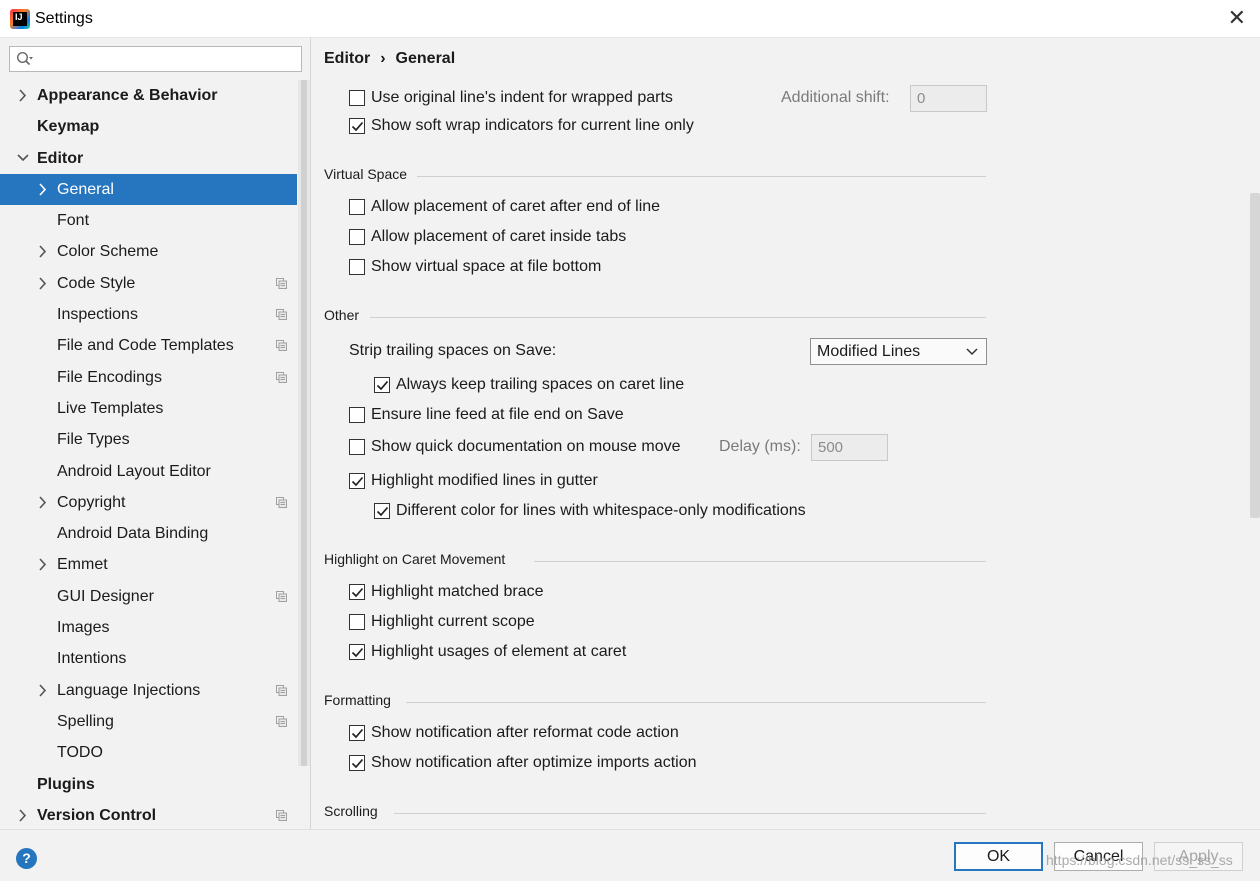 The width and height of the screenshot is (1260, 881). Describe the element at coordinates (20, 19) in the screenshot. I see `intellij-app-icon: IJ` at that location.